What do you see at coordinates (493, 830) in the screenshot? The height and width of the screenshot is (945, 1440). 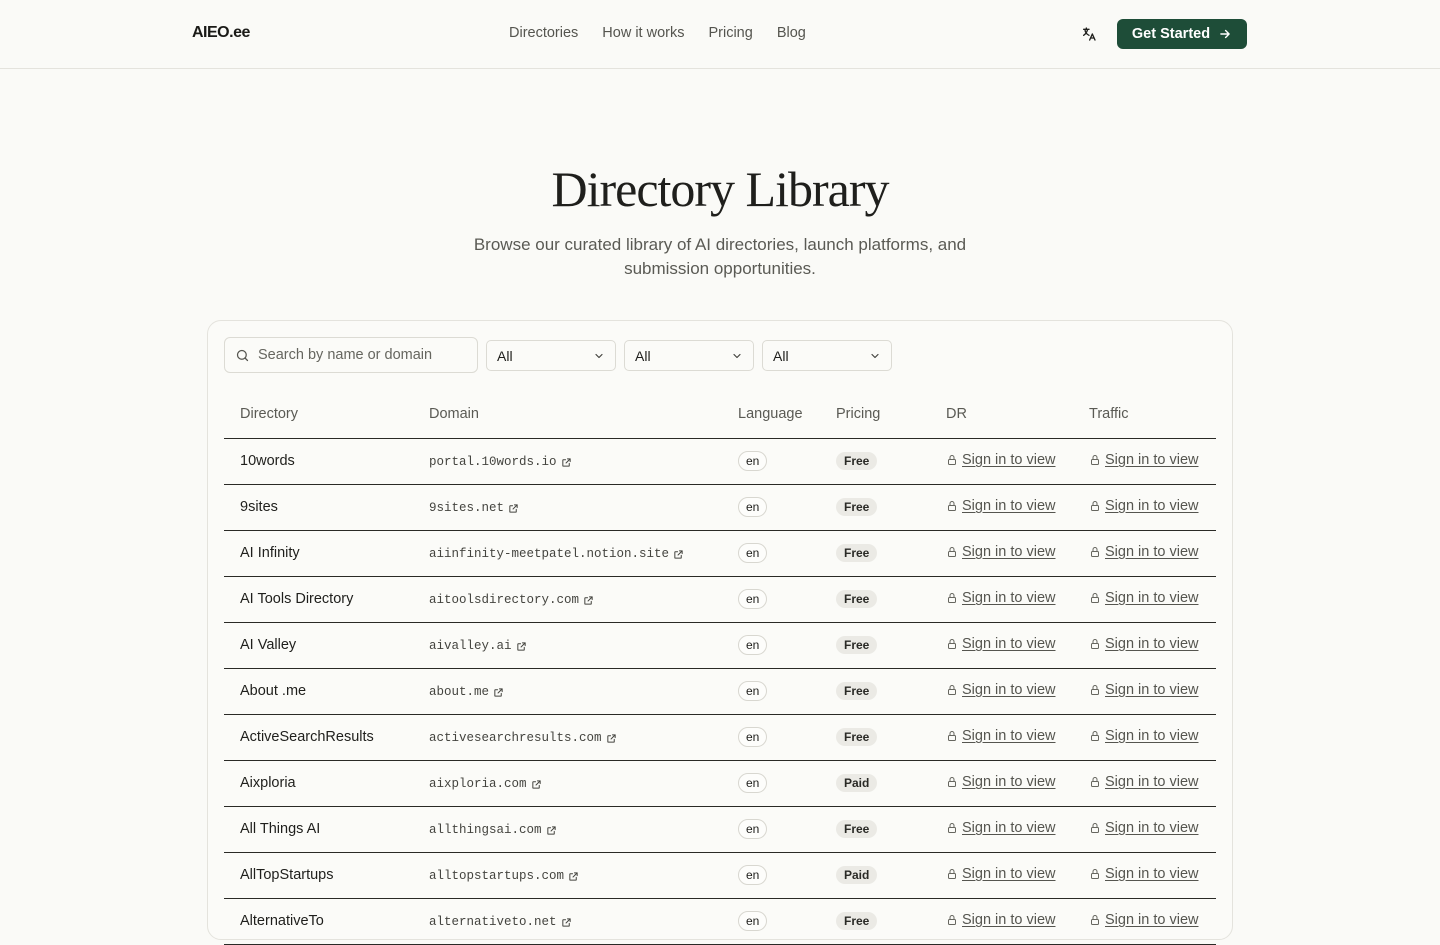 I see `domain-link: allthingsai.com` at bounding box center [493, 830].